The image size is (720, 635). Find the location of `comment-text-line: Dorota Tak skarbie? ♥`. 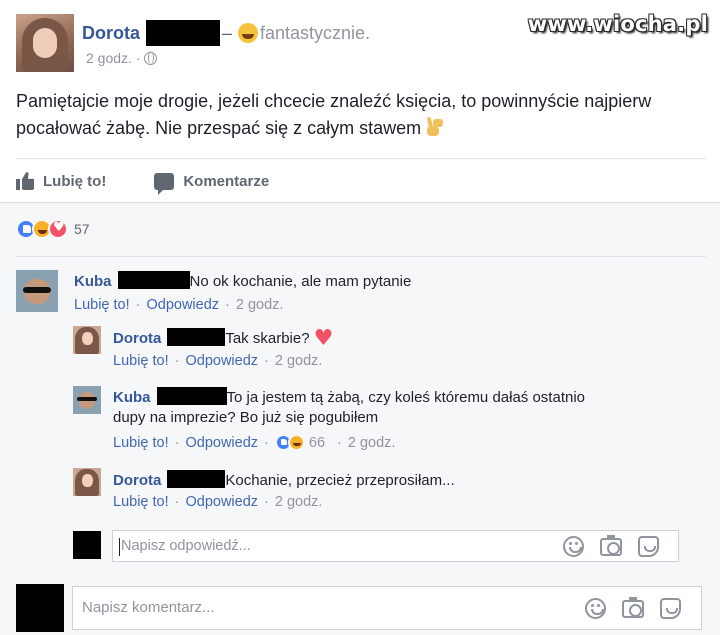

comment-text-line: Dorota Tak skarbie? ♥ is located at coordinates (223, 338).